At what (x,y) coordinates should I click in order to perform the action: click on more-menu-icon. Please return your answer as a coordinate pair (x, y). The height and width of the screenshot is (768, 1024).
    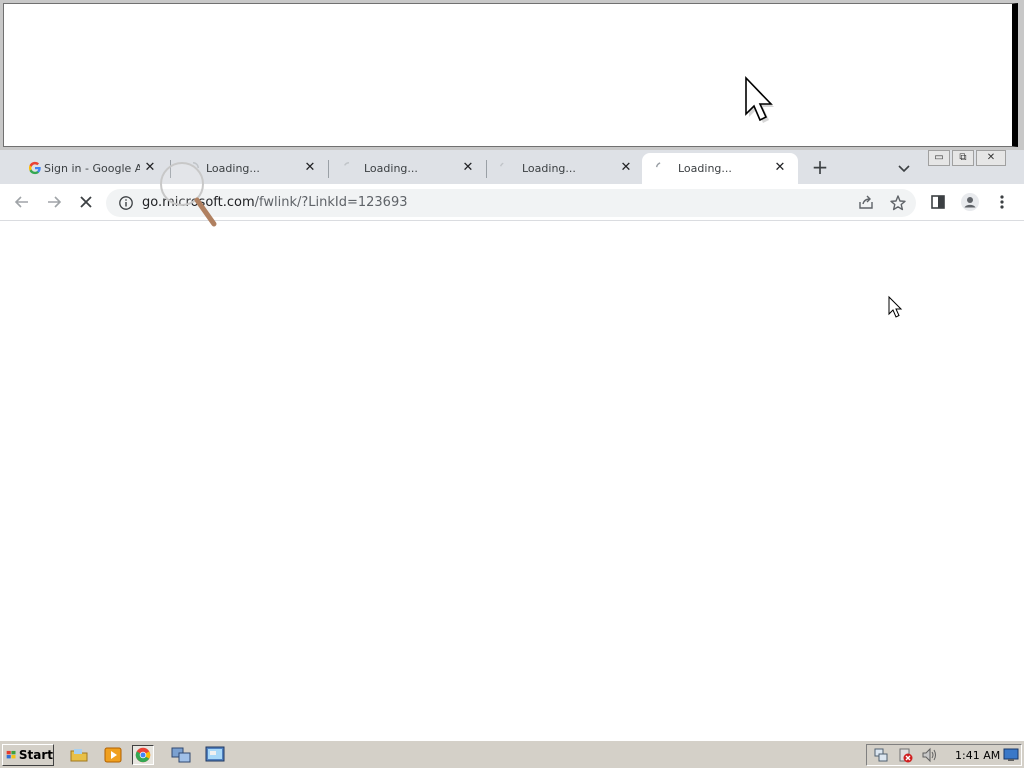
    Looking at the image, I should click on (1002, 202).